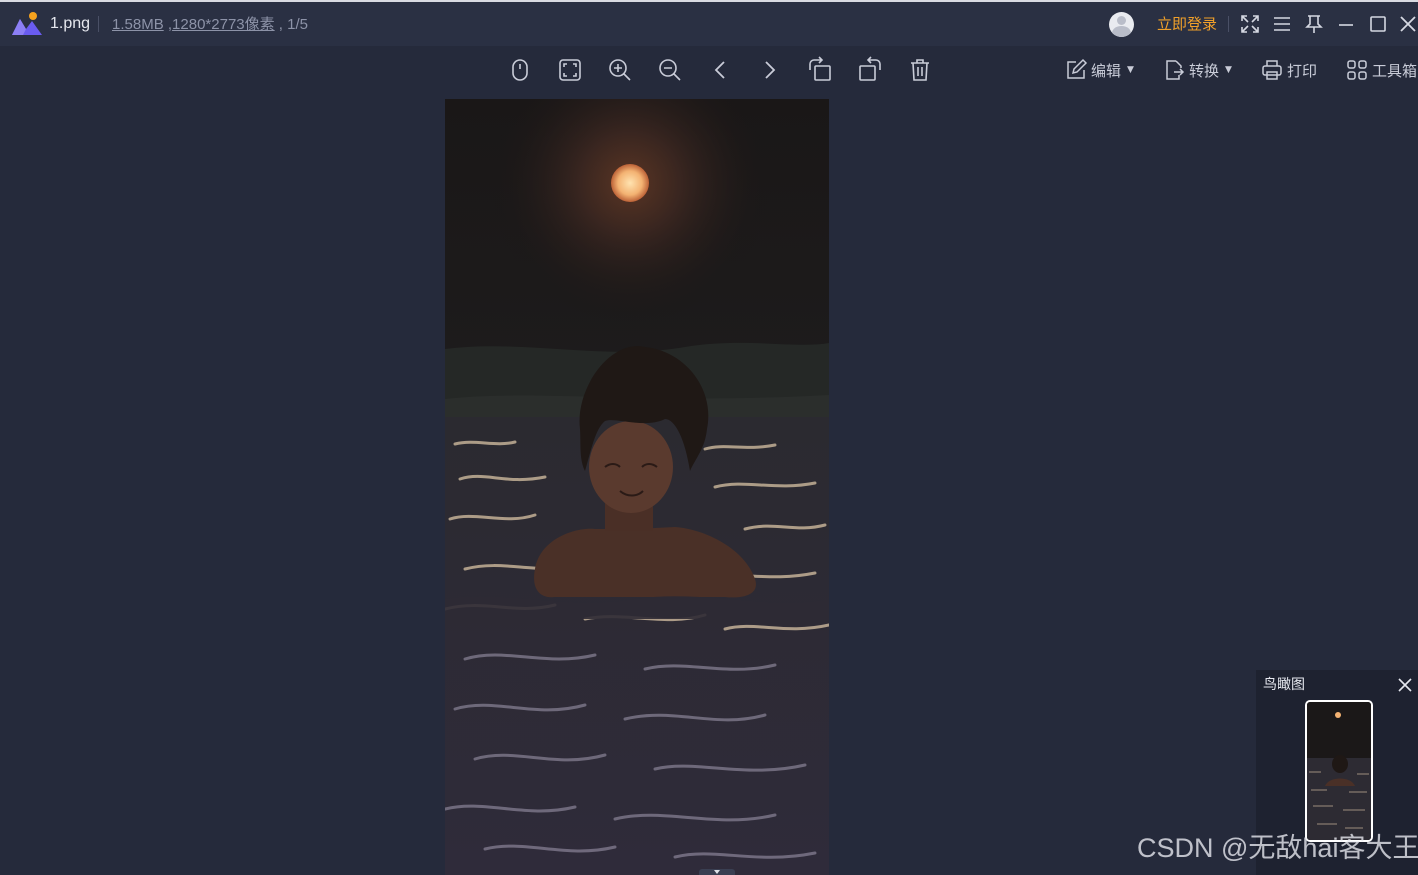 The height and width of the screenshot is (875, 1418). I want to click on maximize-icon, so click(1378, 24).